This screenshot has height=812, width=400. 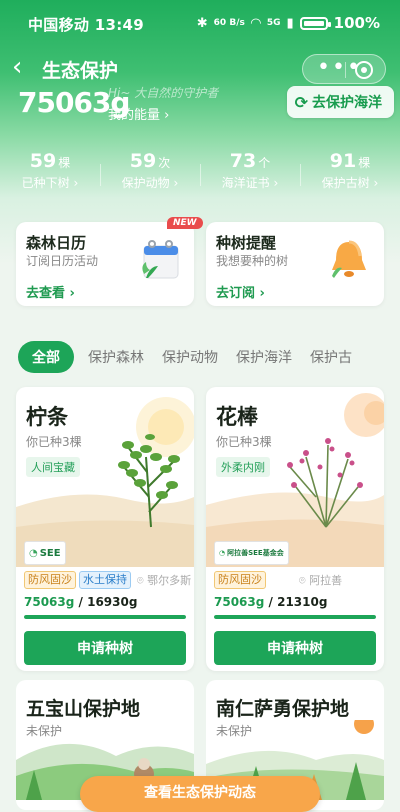 What do you see at coordinates (56, 243) in the screenshot?
I see `forest-calendar-title: 森林日历` at bounding box center [56, 243].